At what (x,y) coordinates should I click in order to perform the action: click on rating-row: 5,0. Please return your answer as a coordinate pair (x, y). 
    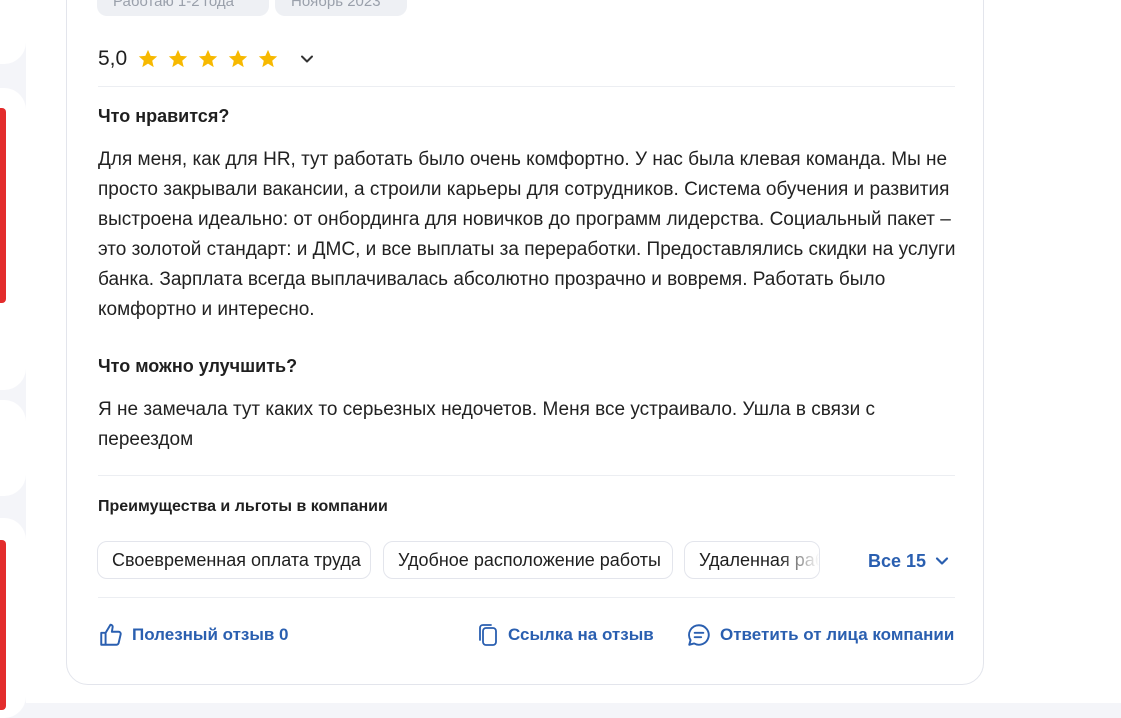
    Looking at the image, I should click on (206, 59).